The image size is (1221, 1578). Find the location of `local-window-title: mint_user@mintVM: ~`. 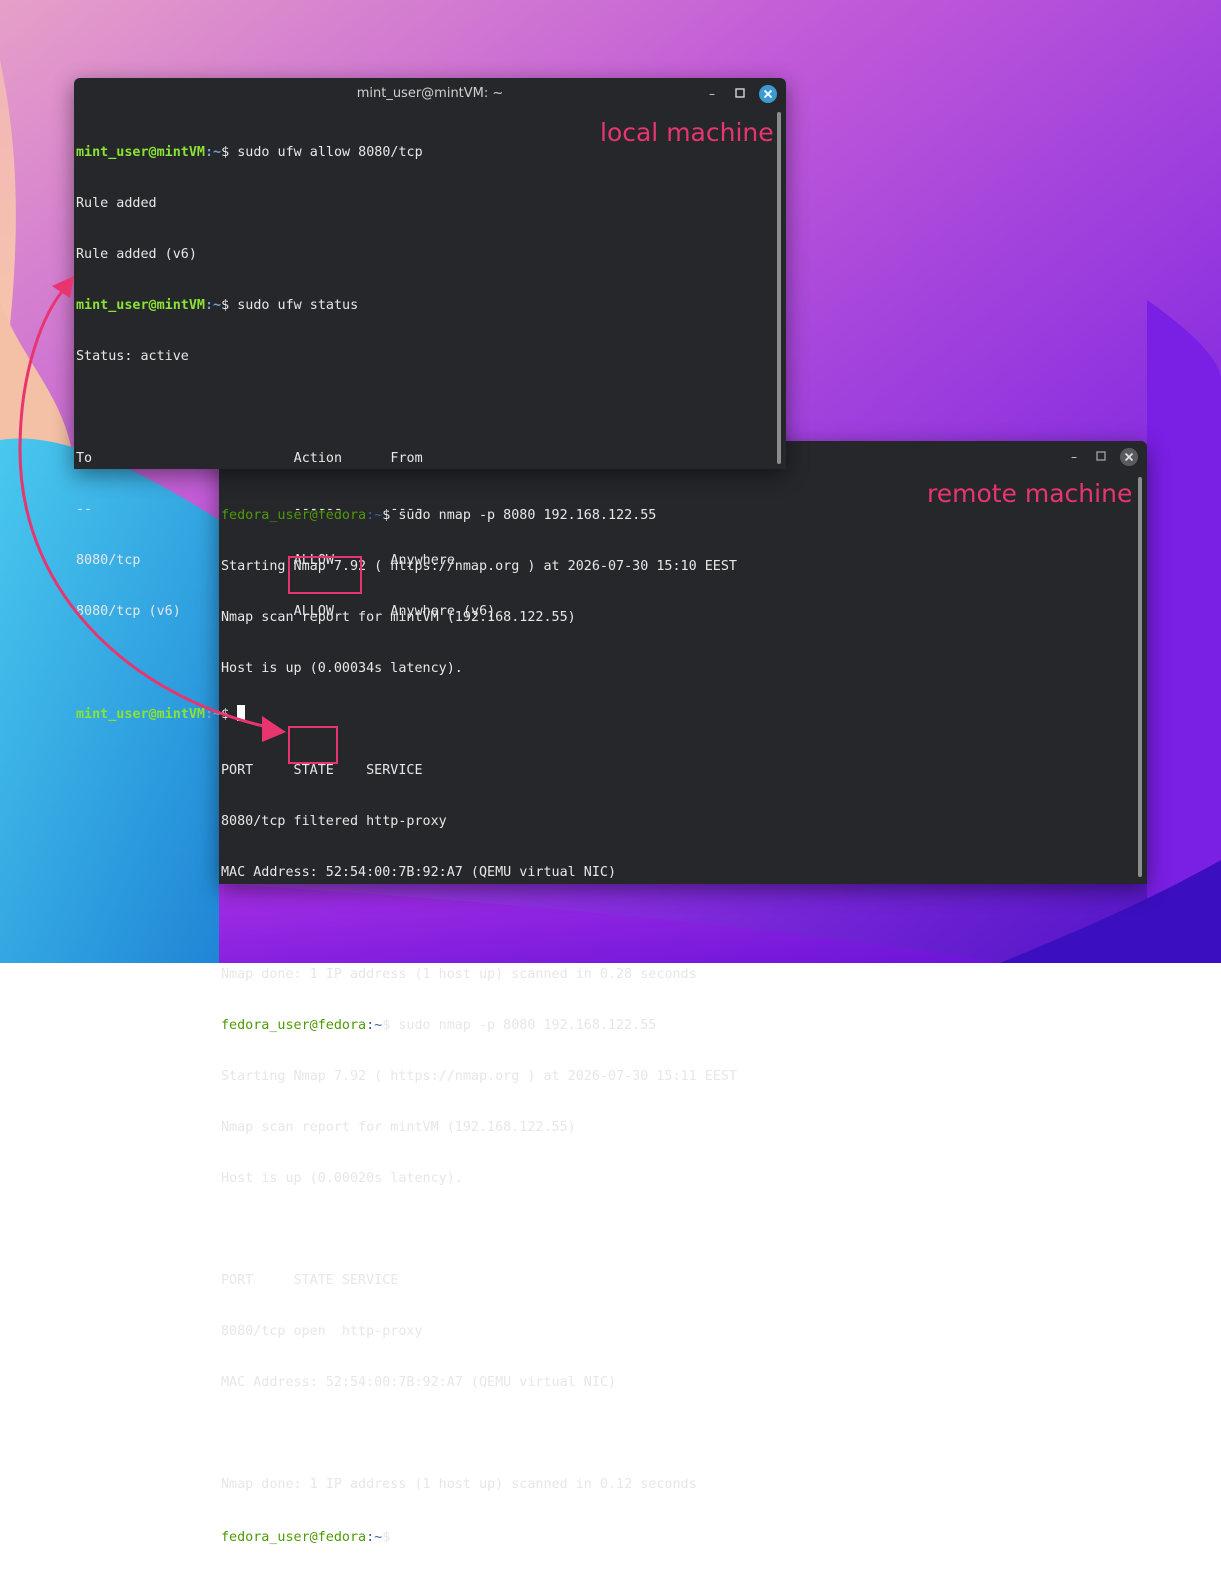

local-window-title: mint_user@mintVM: ~ is located at coordinates (430, 93).